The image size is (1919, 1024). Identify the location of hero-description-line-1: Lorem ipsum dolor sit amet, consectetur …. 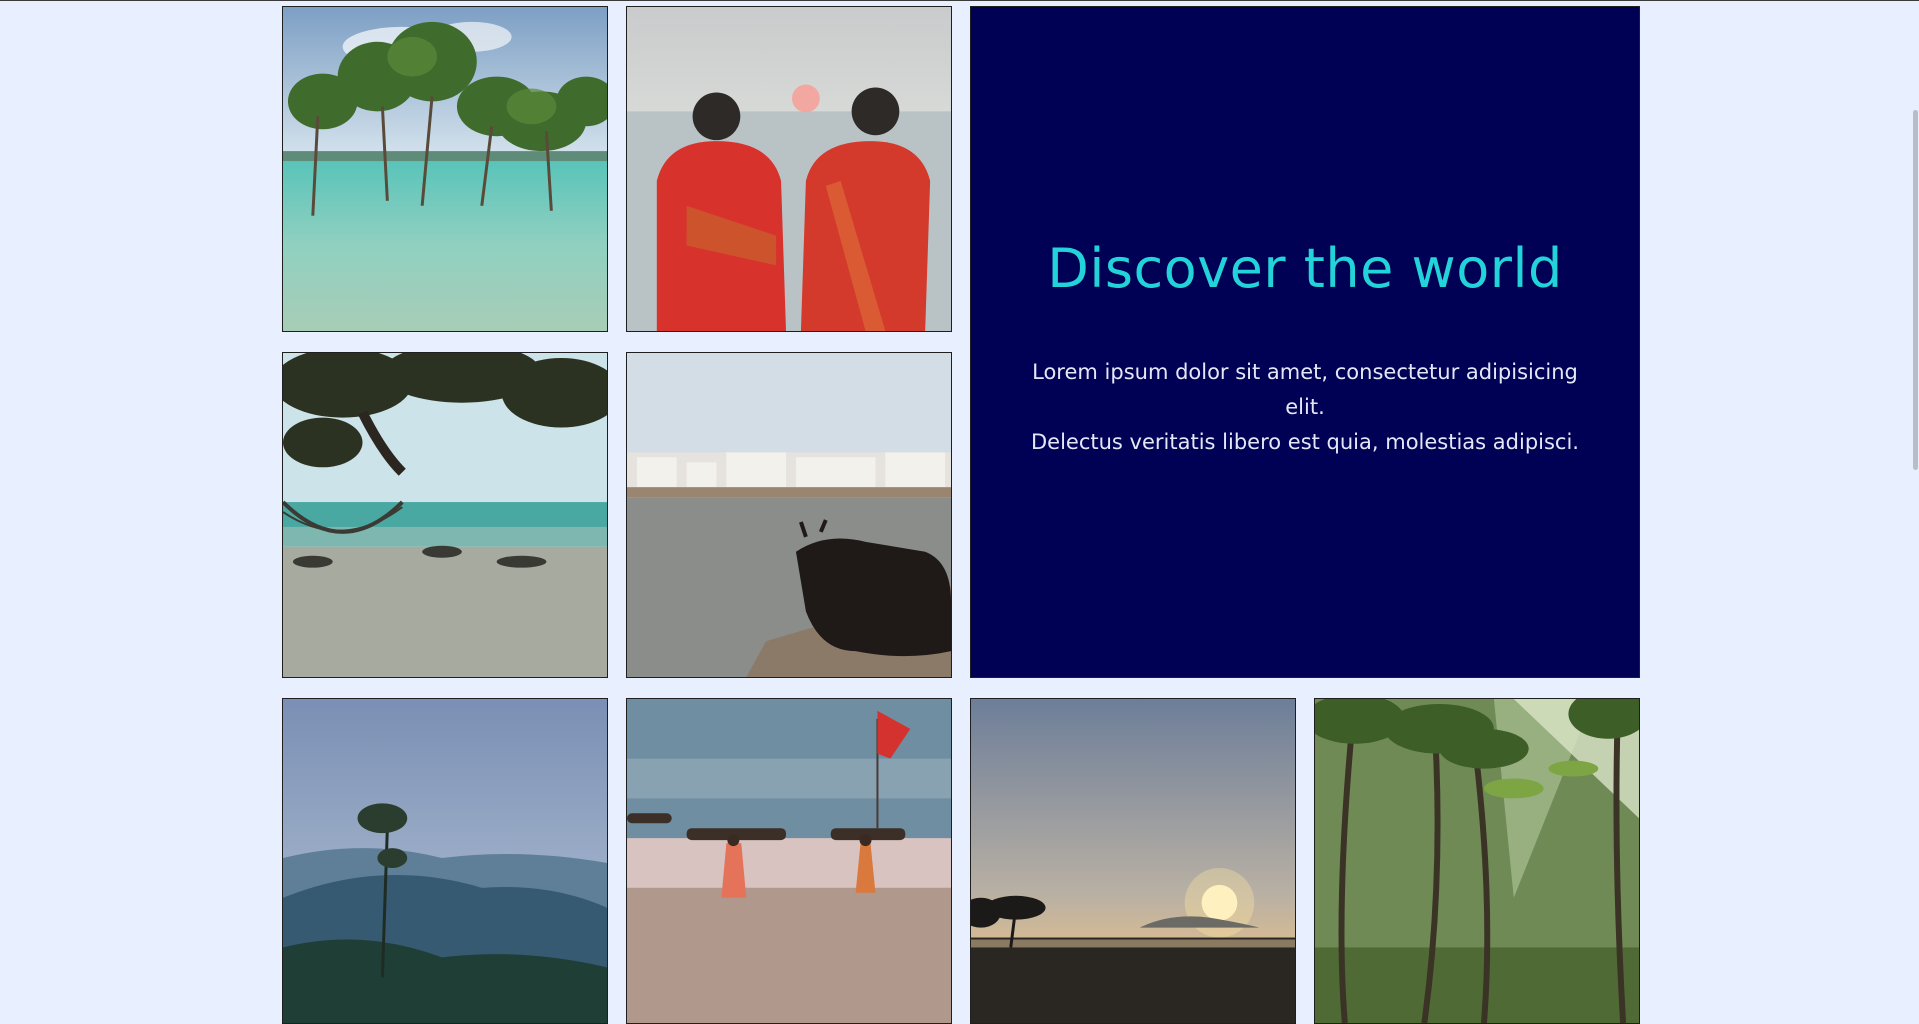
(1305, 389).